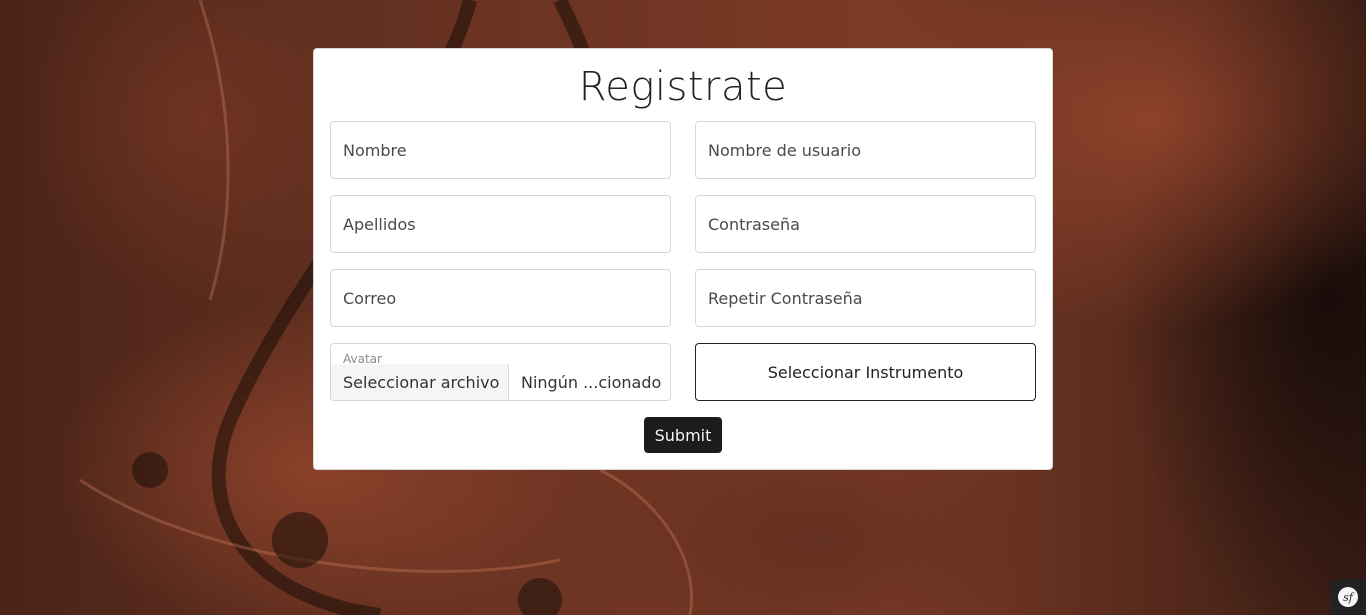  Describe the element at coordinates (683, 87) in the screenshot. I see `page-title: Registrate` at that location.